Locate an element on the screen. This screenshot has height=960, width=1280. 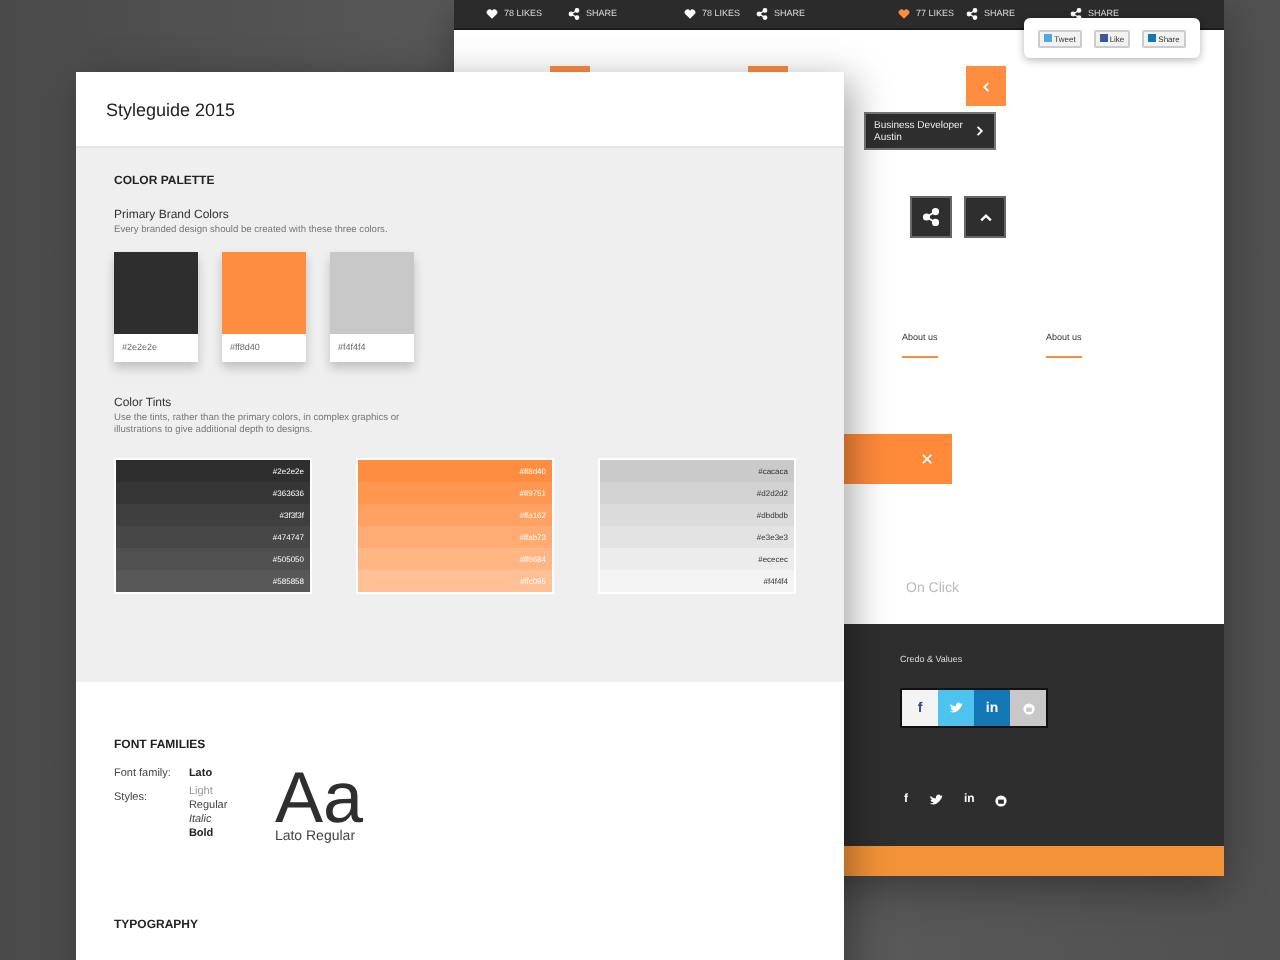
chevron-left-icon is located at coordinates (986, 86).